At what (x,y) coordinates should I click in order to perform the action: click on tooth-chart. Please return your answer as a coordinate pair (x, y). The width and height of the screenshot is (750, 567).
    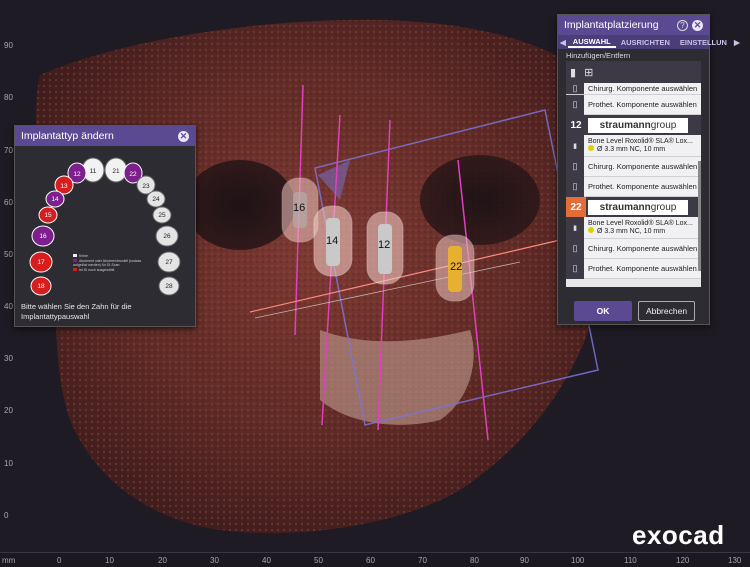
    Looking at the image, I should click on (105, 226).